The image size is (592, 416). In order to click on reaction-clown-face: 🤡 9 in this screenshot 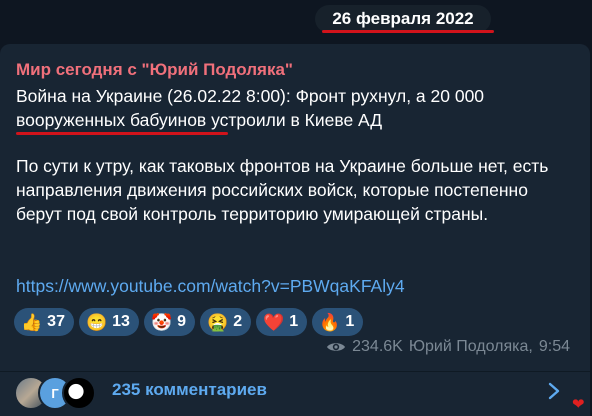, I will do `click(169, 322)`.